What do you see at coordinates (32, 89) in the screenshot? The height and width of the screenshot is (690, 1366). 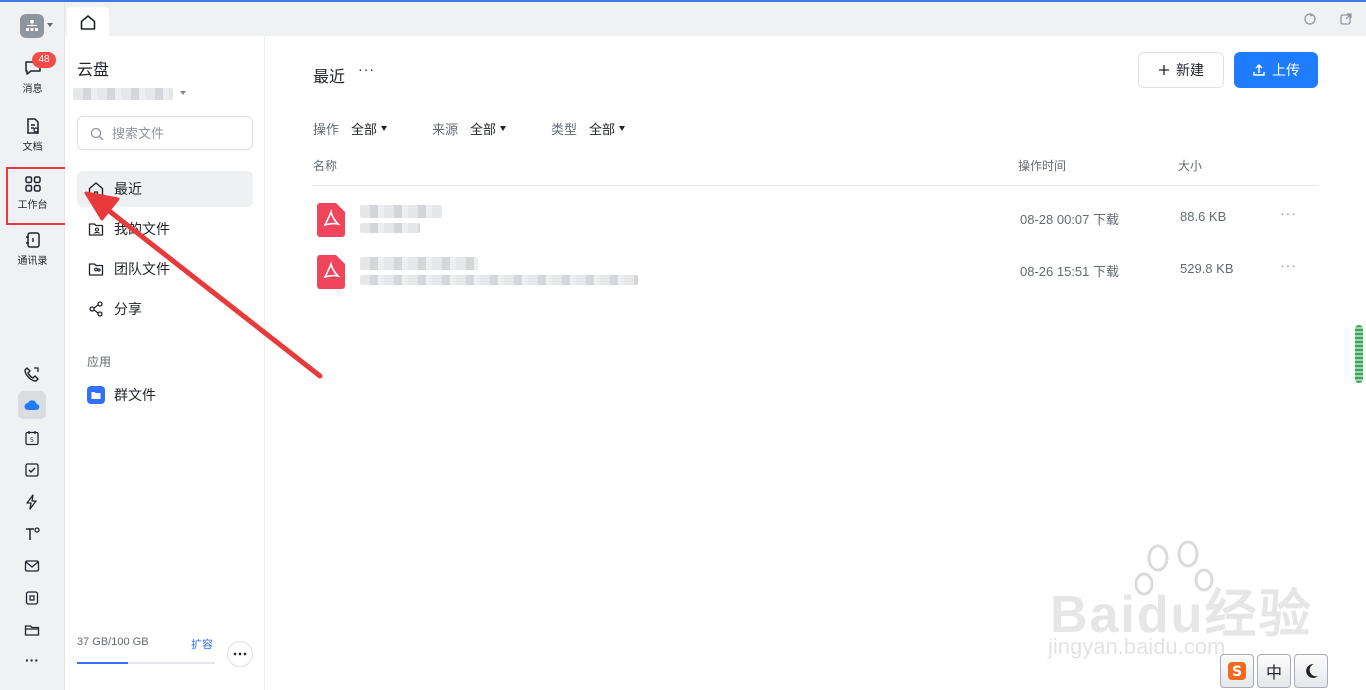 I see `rail-label-messages: 消息` at bounding box center [32, 89].